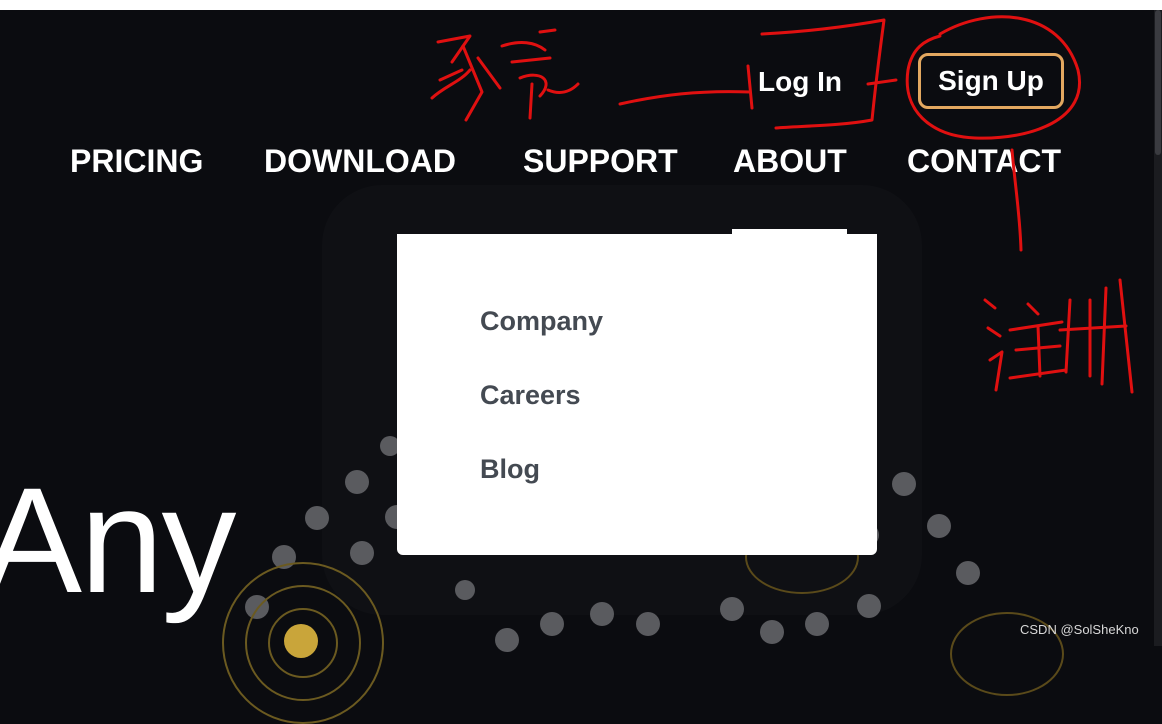 The height and width of the screenshot is (724, 1162). I want to click on scrollbar-thumb, so click(1158, 82).